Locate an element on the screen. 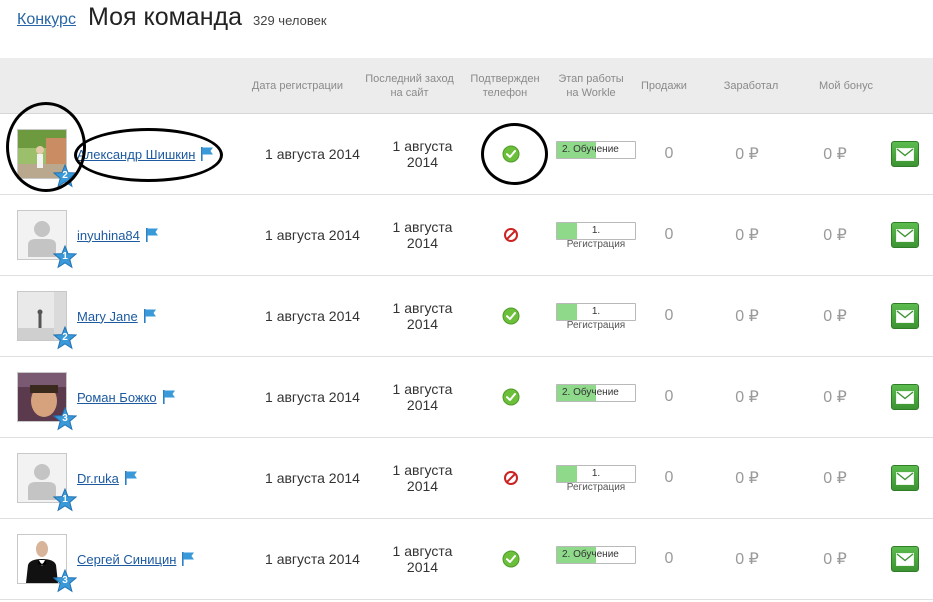 This screenshot has height=602, width=933. page-header: Конкурс Моя команда 329 человек is located at coordinates (466, 29).